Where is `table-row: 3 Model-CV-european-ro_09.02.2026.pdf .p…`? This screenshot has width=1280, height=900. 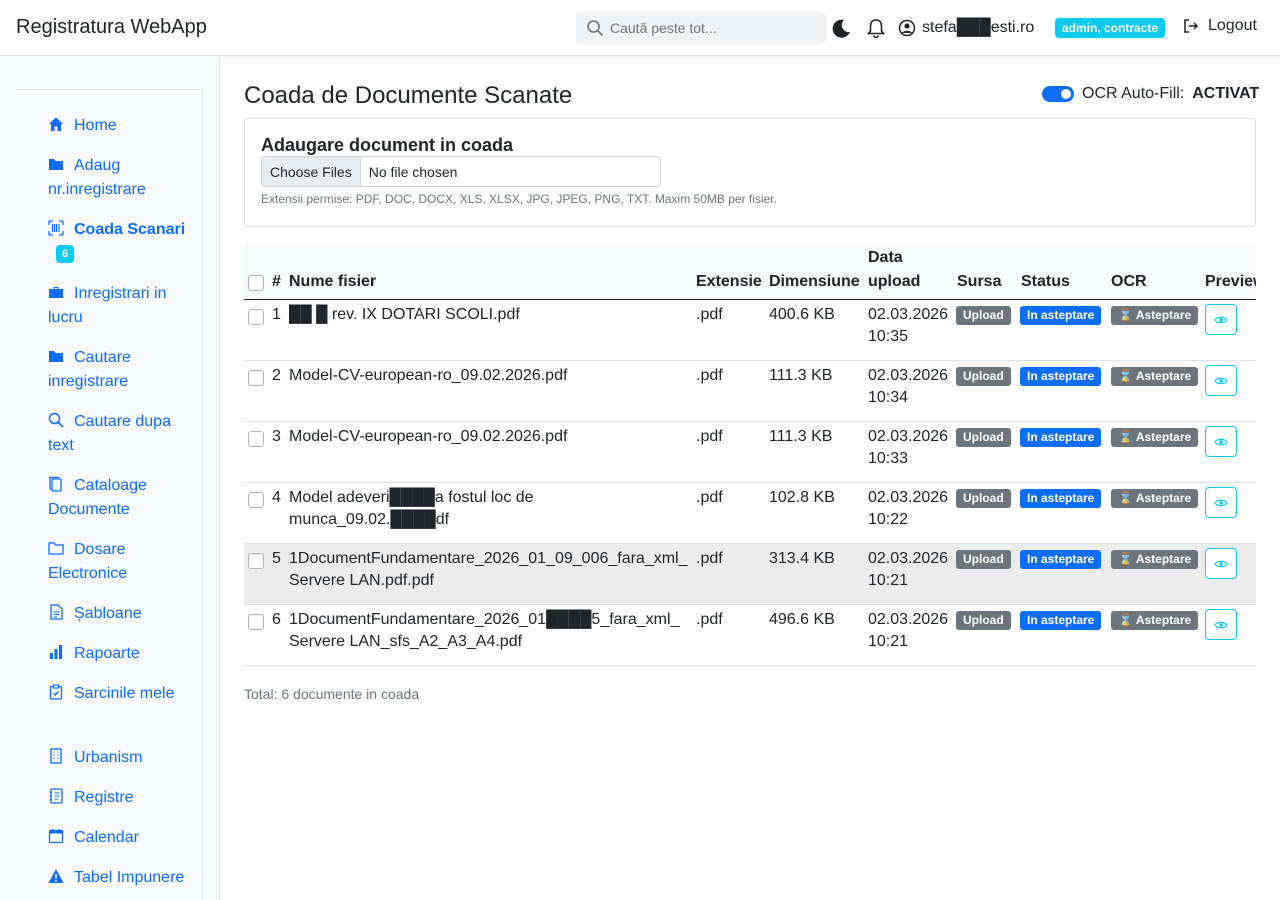 table-row: 3 Model-CV-european-ro_09.02.2026.pdf .p… is located at coordinates (750, 452).